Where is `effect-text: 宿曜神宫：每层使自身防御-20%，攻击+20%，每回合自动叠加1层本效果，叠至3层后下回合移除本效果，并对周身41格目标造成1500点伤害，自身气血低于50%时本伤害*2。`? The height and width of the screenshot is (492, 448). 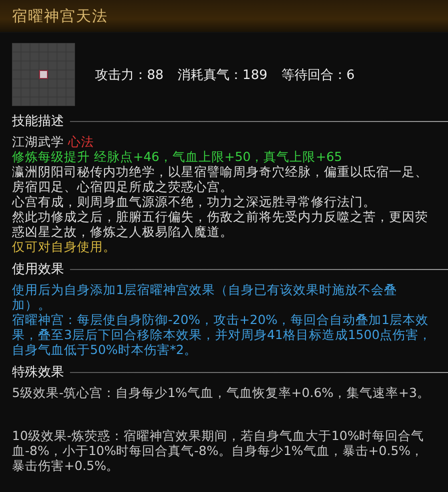 effect-text: 宿曜神宫：每层使自身防御-20%，攻击+20%，每回合自动叠加1层本效果，叠至3层后下回合移除本效果，并对周身41格目标造成1500点伤害，自身气血低于50%时本伤害*2。 is located at coordinates (222, 334).